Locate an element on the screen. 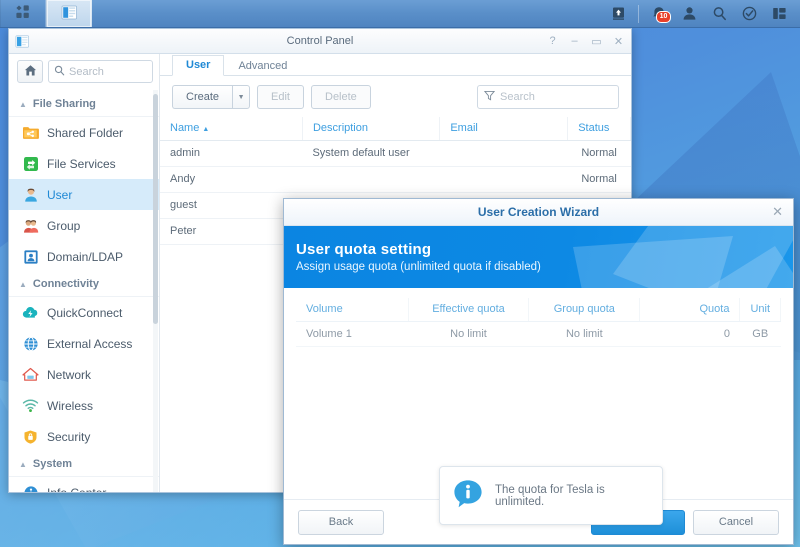 The image size is (800, 547). notifications-icon: 10 is located at coordinates (659, 13).